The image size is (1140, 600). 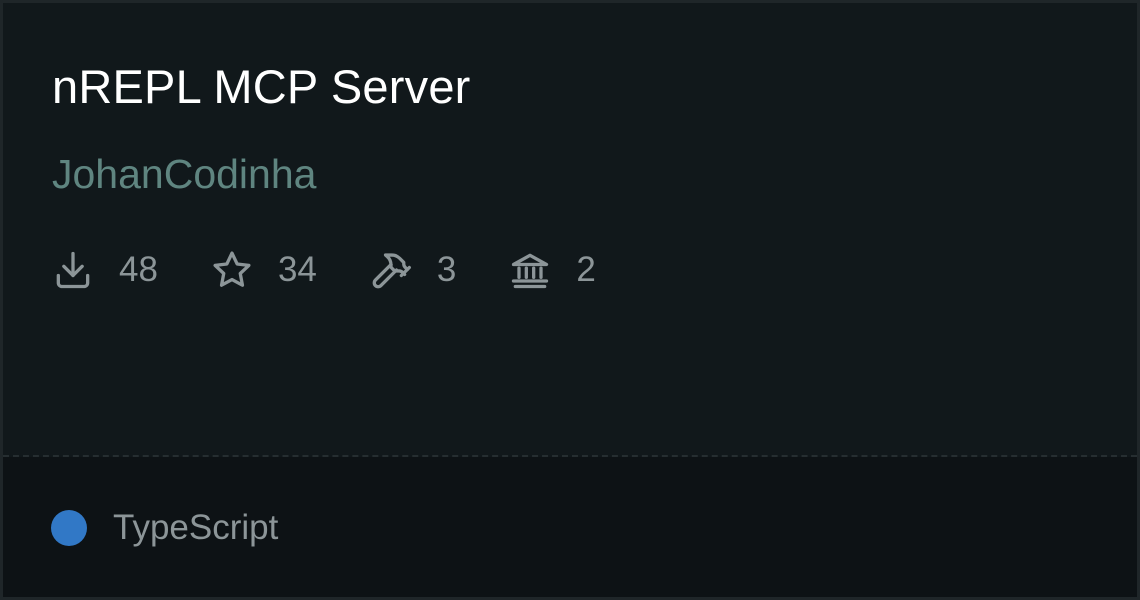 I want to click on stats-row: 48 34 3 2, so click(x=323, y=270).